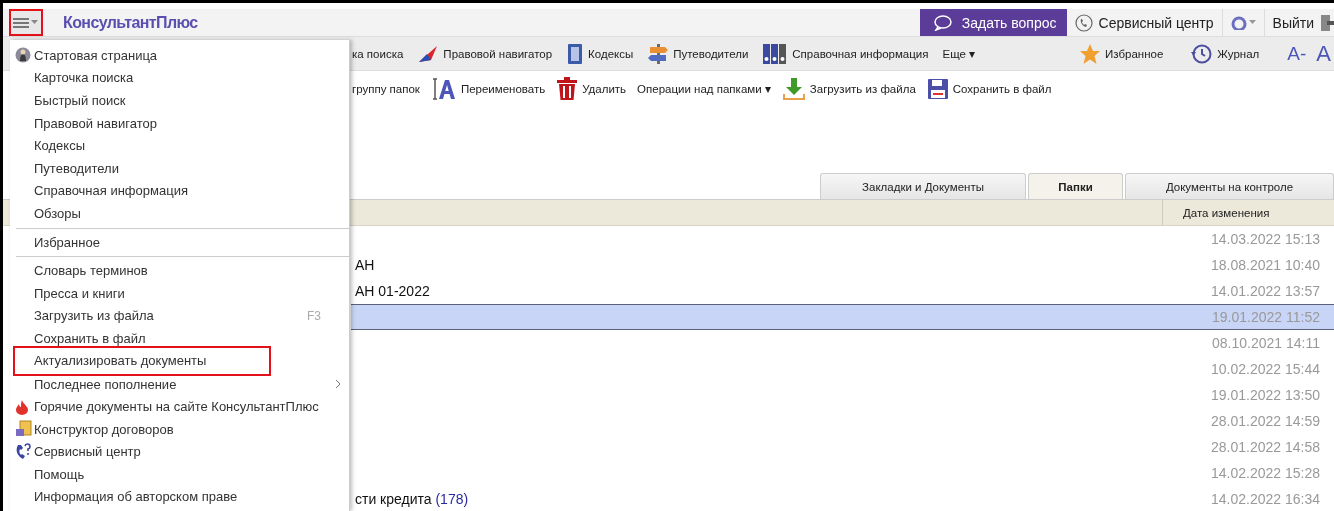 The image size is (1334, 511). Describe the element at coordinates (1265, 291) in the screenshot. I see `date-cell: 14.01.2022 13:57` at that location.